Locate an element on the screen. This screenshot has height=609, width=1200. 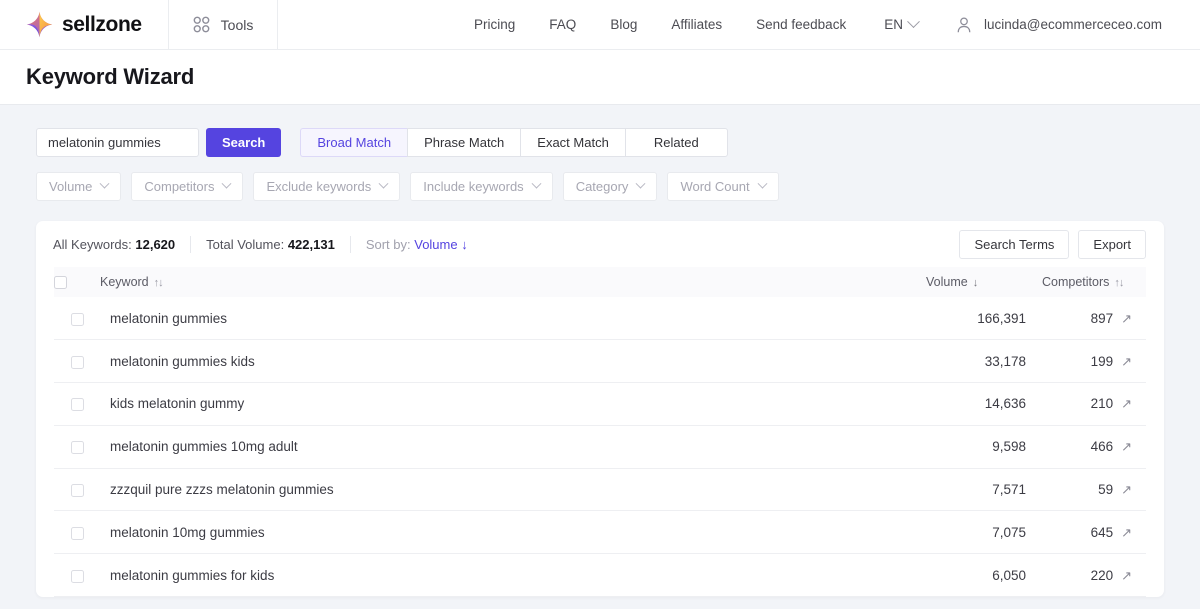
all-keywords-value: 12,620 is located at coordinates (155, 244).